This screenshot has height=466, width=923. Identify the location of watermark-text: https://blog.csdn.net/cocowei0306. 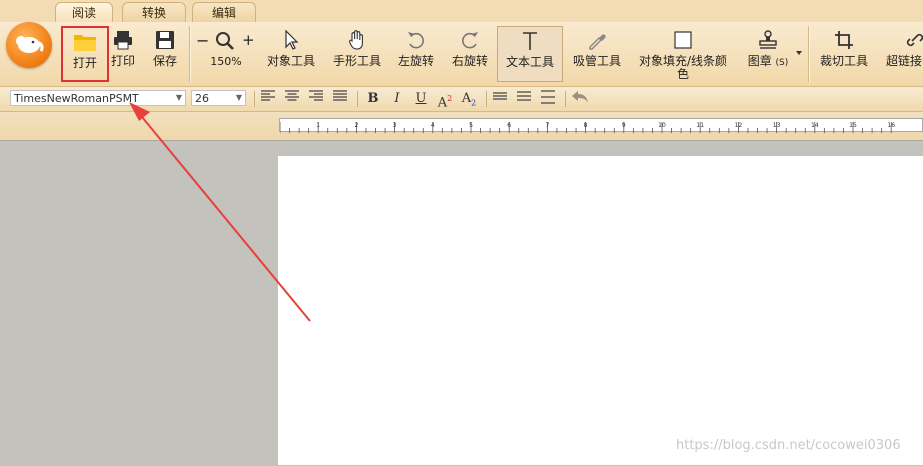
(788, 445).